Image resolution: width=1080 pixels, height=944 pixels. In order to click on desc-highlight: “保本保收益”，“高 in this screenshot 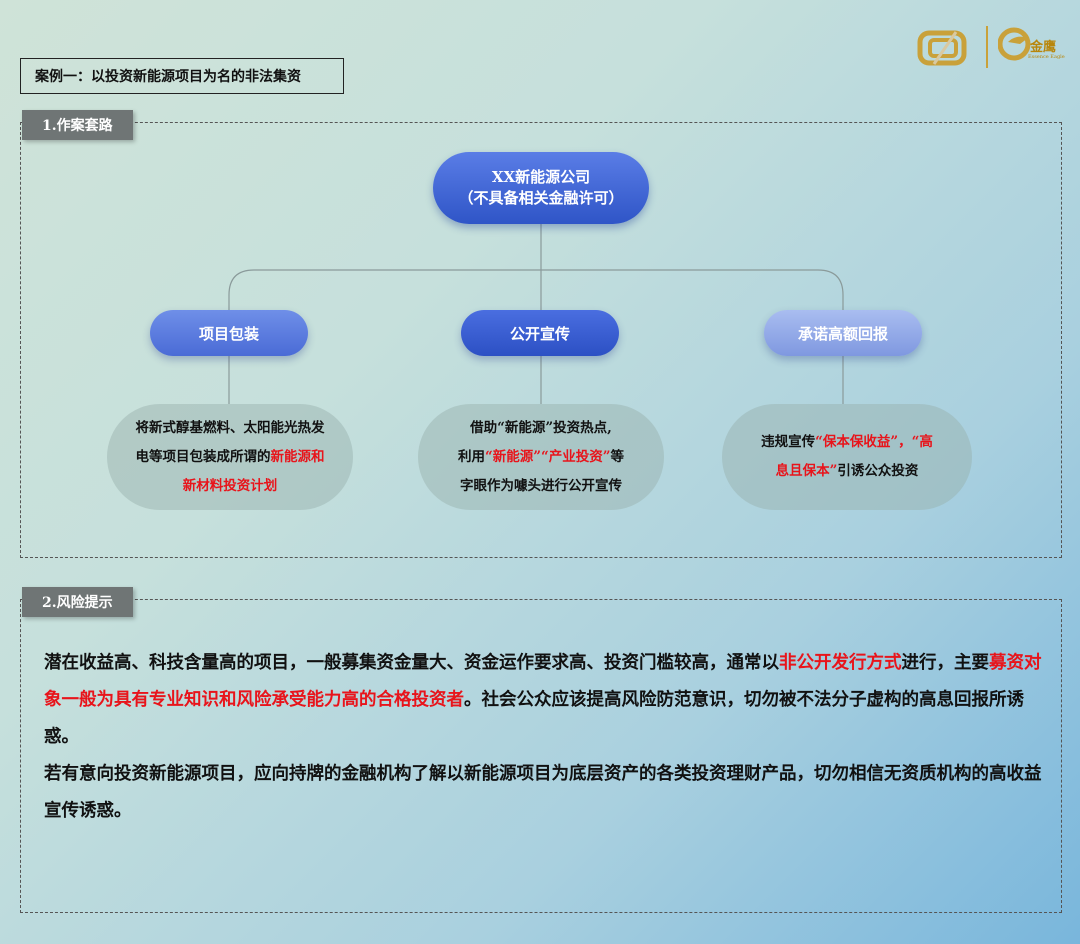, I will do `click(874, 442)`.